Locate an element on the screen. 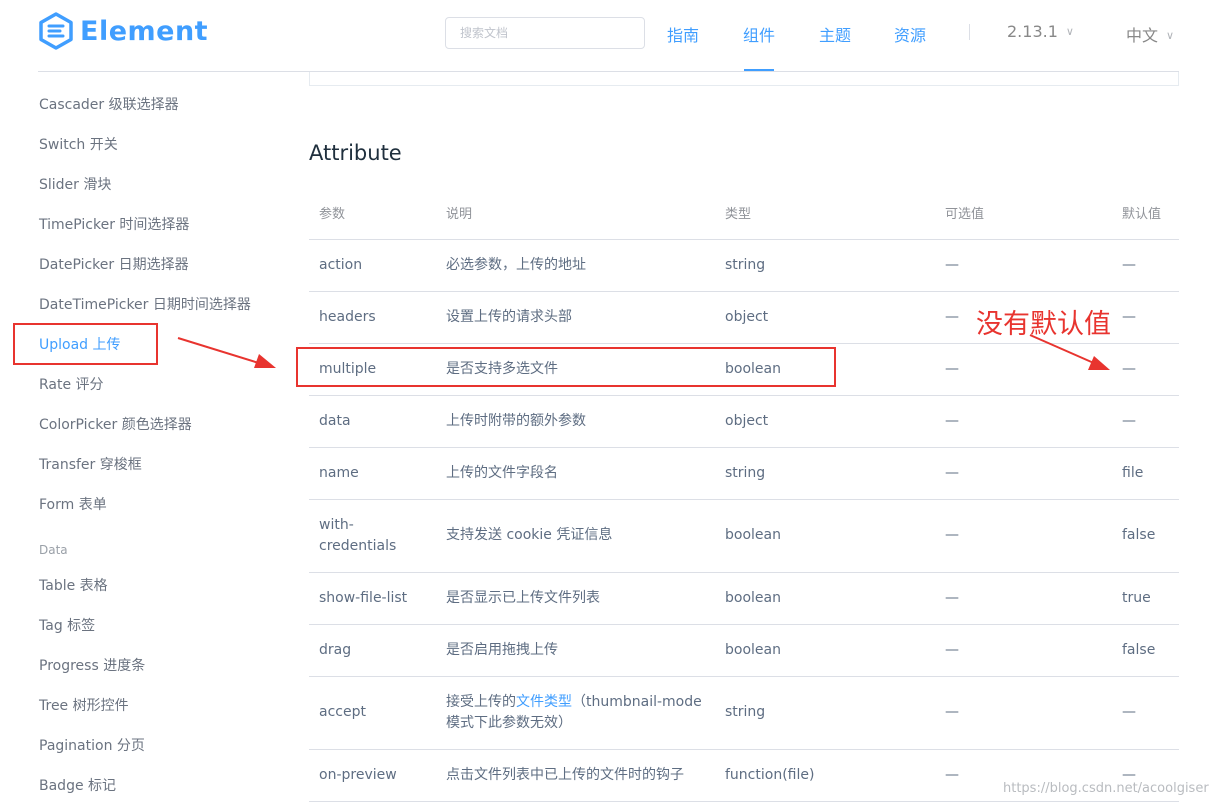 Image resolution: width=1231 pixels, height=808 pixels. cell-desc: 必选参数，上传的地址 is located at coordinates (575, 265).